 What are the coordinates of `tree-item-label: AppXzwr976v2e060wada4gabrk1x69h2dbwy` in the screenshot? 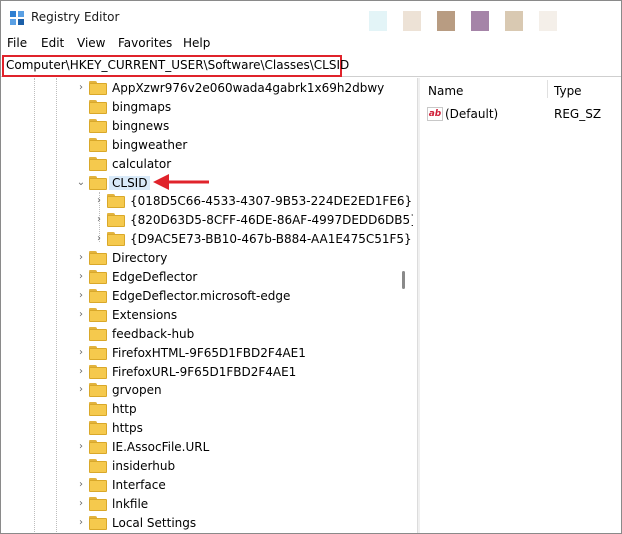 It's located at (248, 88).